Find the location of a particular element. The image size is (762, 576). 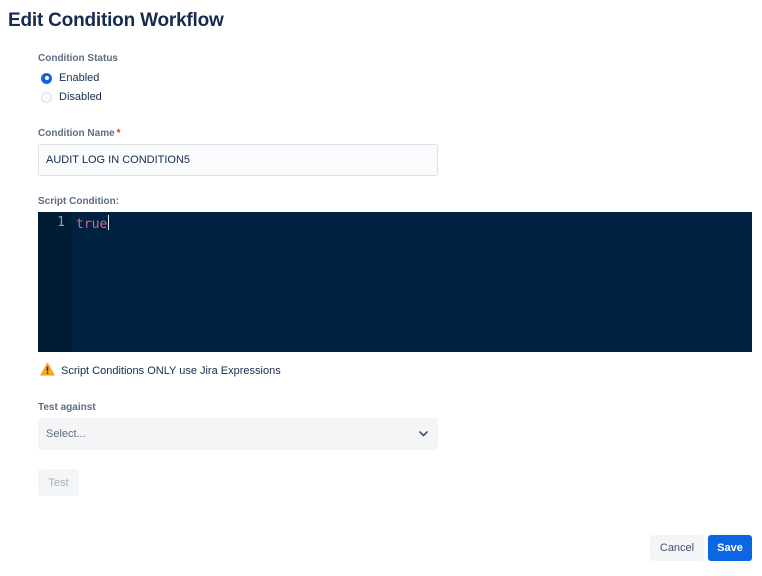

warning-icon is located at coordinates (47, 370).